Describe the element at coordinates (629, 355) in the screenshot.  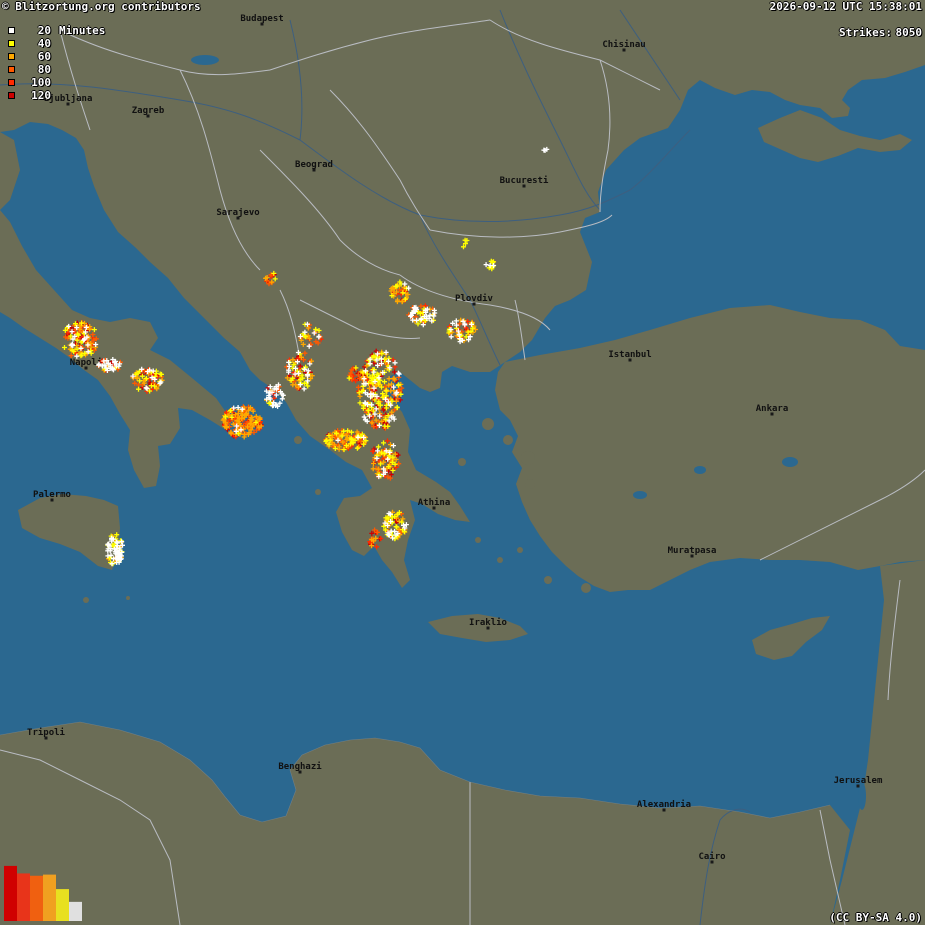
I see `city-label: Istanbul` at that location.